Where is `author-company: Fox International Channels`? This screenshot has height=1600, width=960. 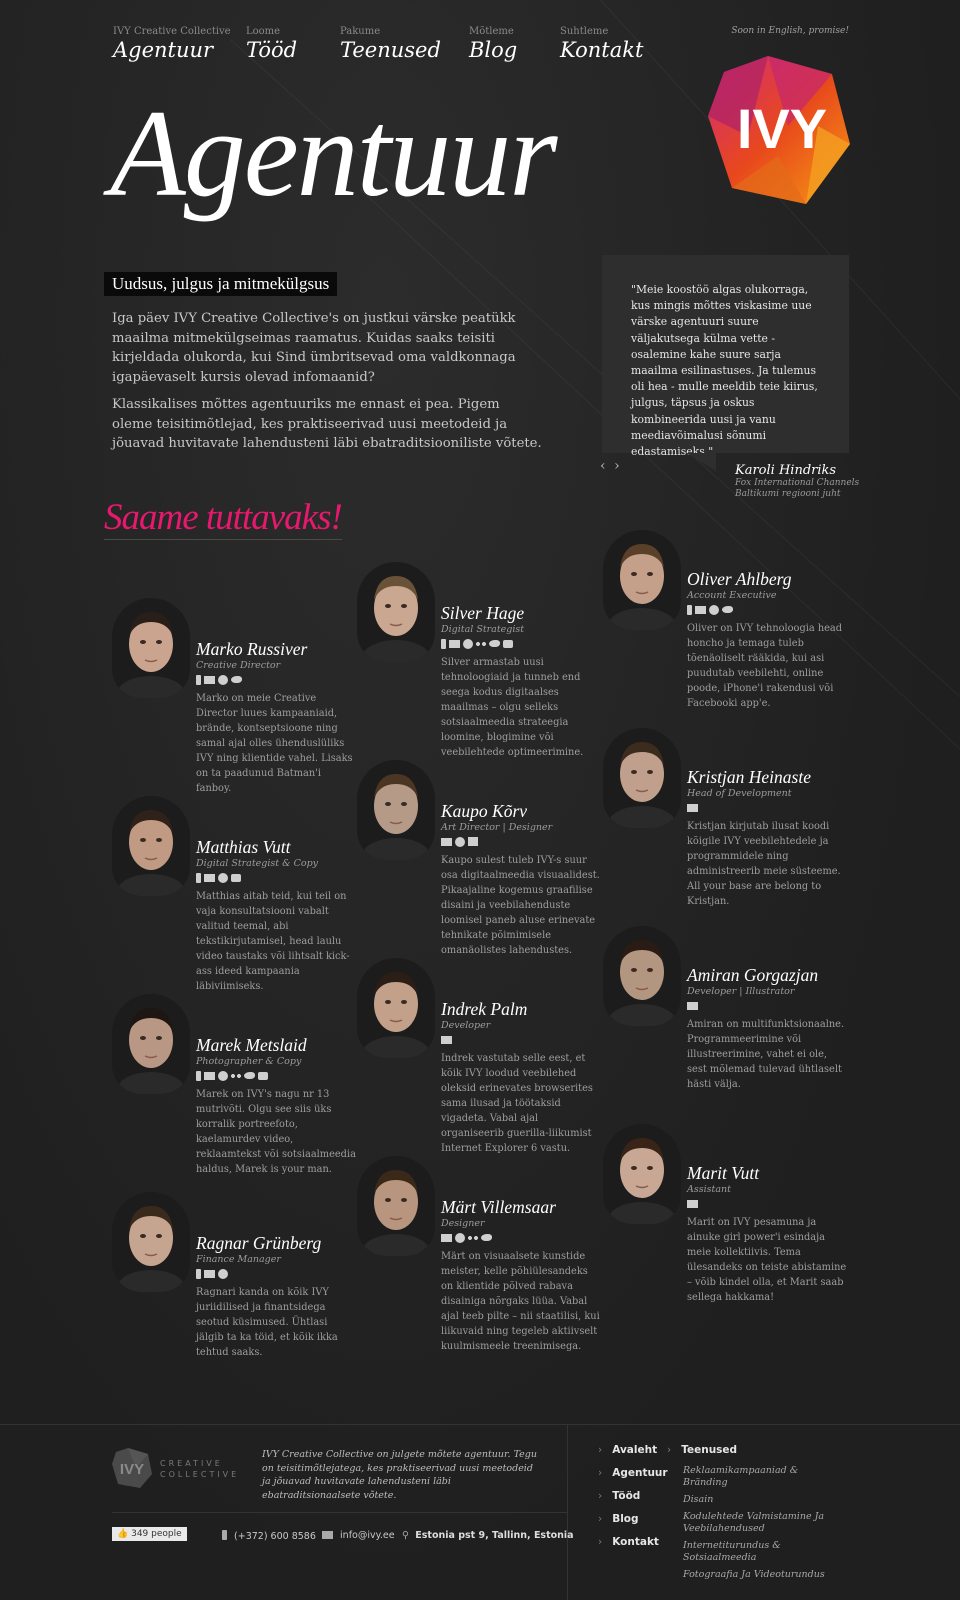
author-company: Fox International Channels is located at coordinates (797, 483).